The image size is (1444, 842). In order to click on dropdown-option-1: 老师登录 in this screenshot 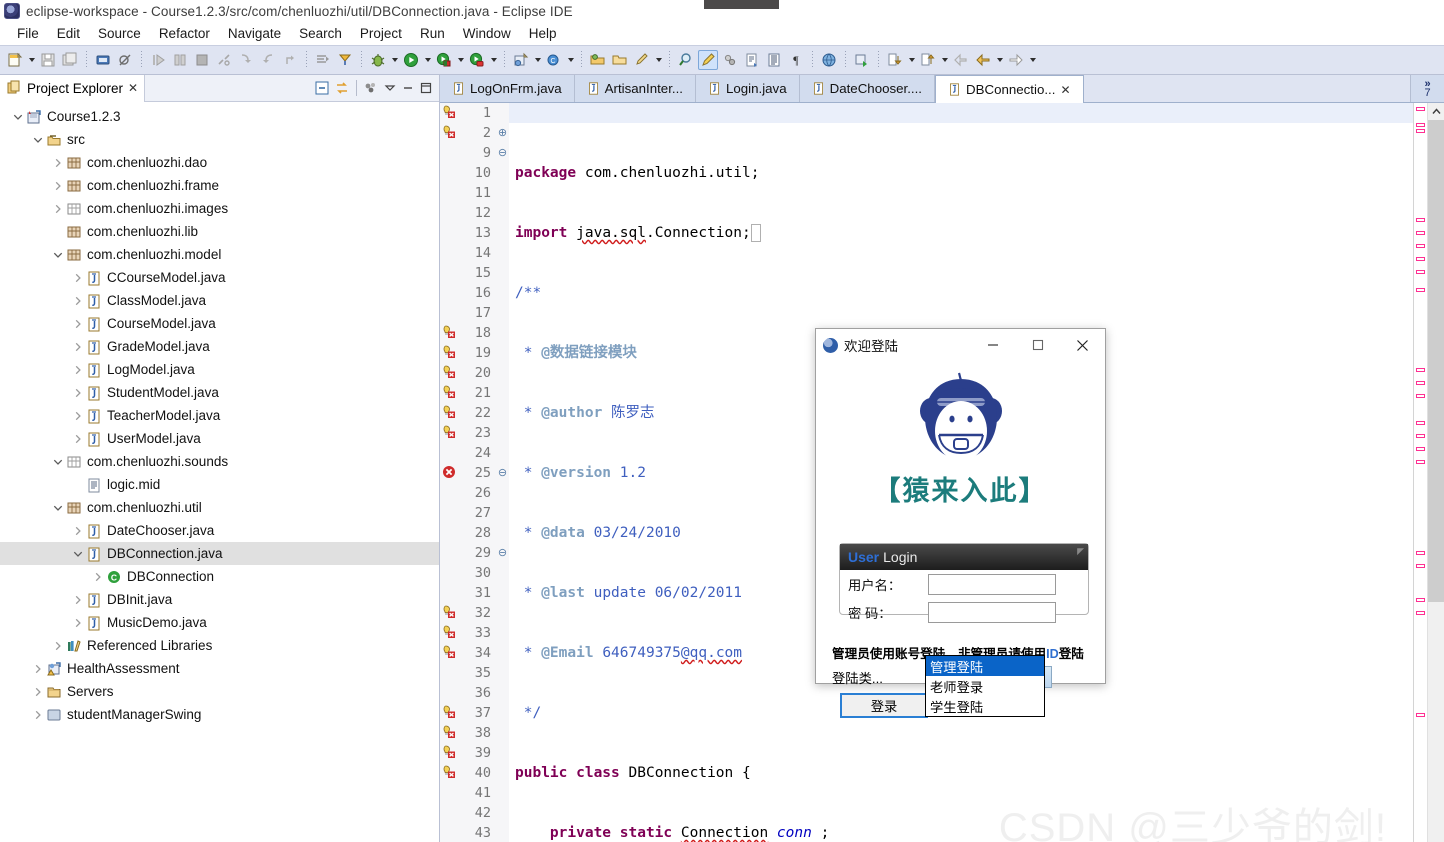, I will do `click(985, 686)`.